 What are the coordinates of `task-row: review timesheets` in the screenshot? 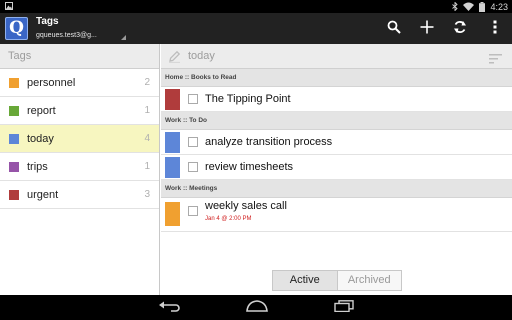 It's located at (336, 167).